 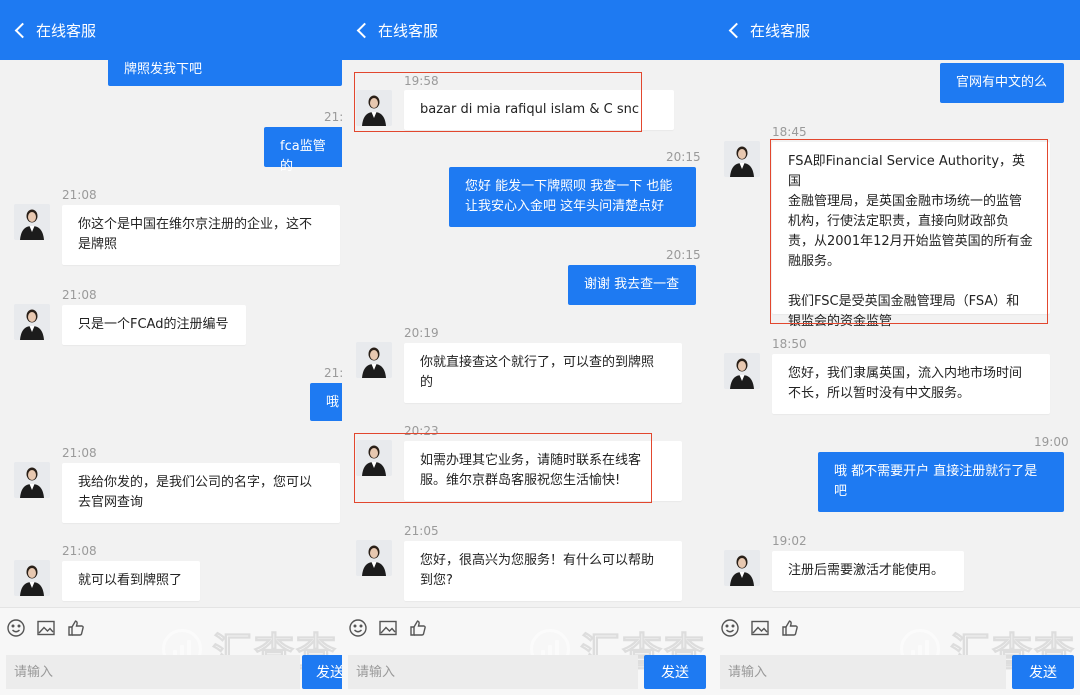 What do you see at coordinates (941, 482) in the screenshot?
I see `message-bubble-outgoing: 哦 都不需要开户 直接注册就行了是 吧` at bounding box center [941, 482].